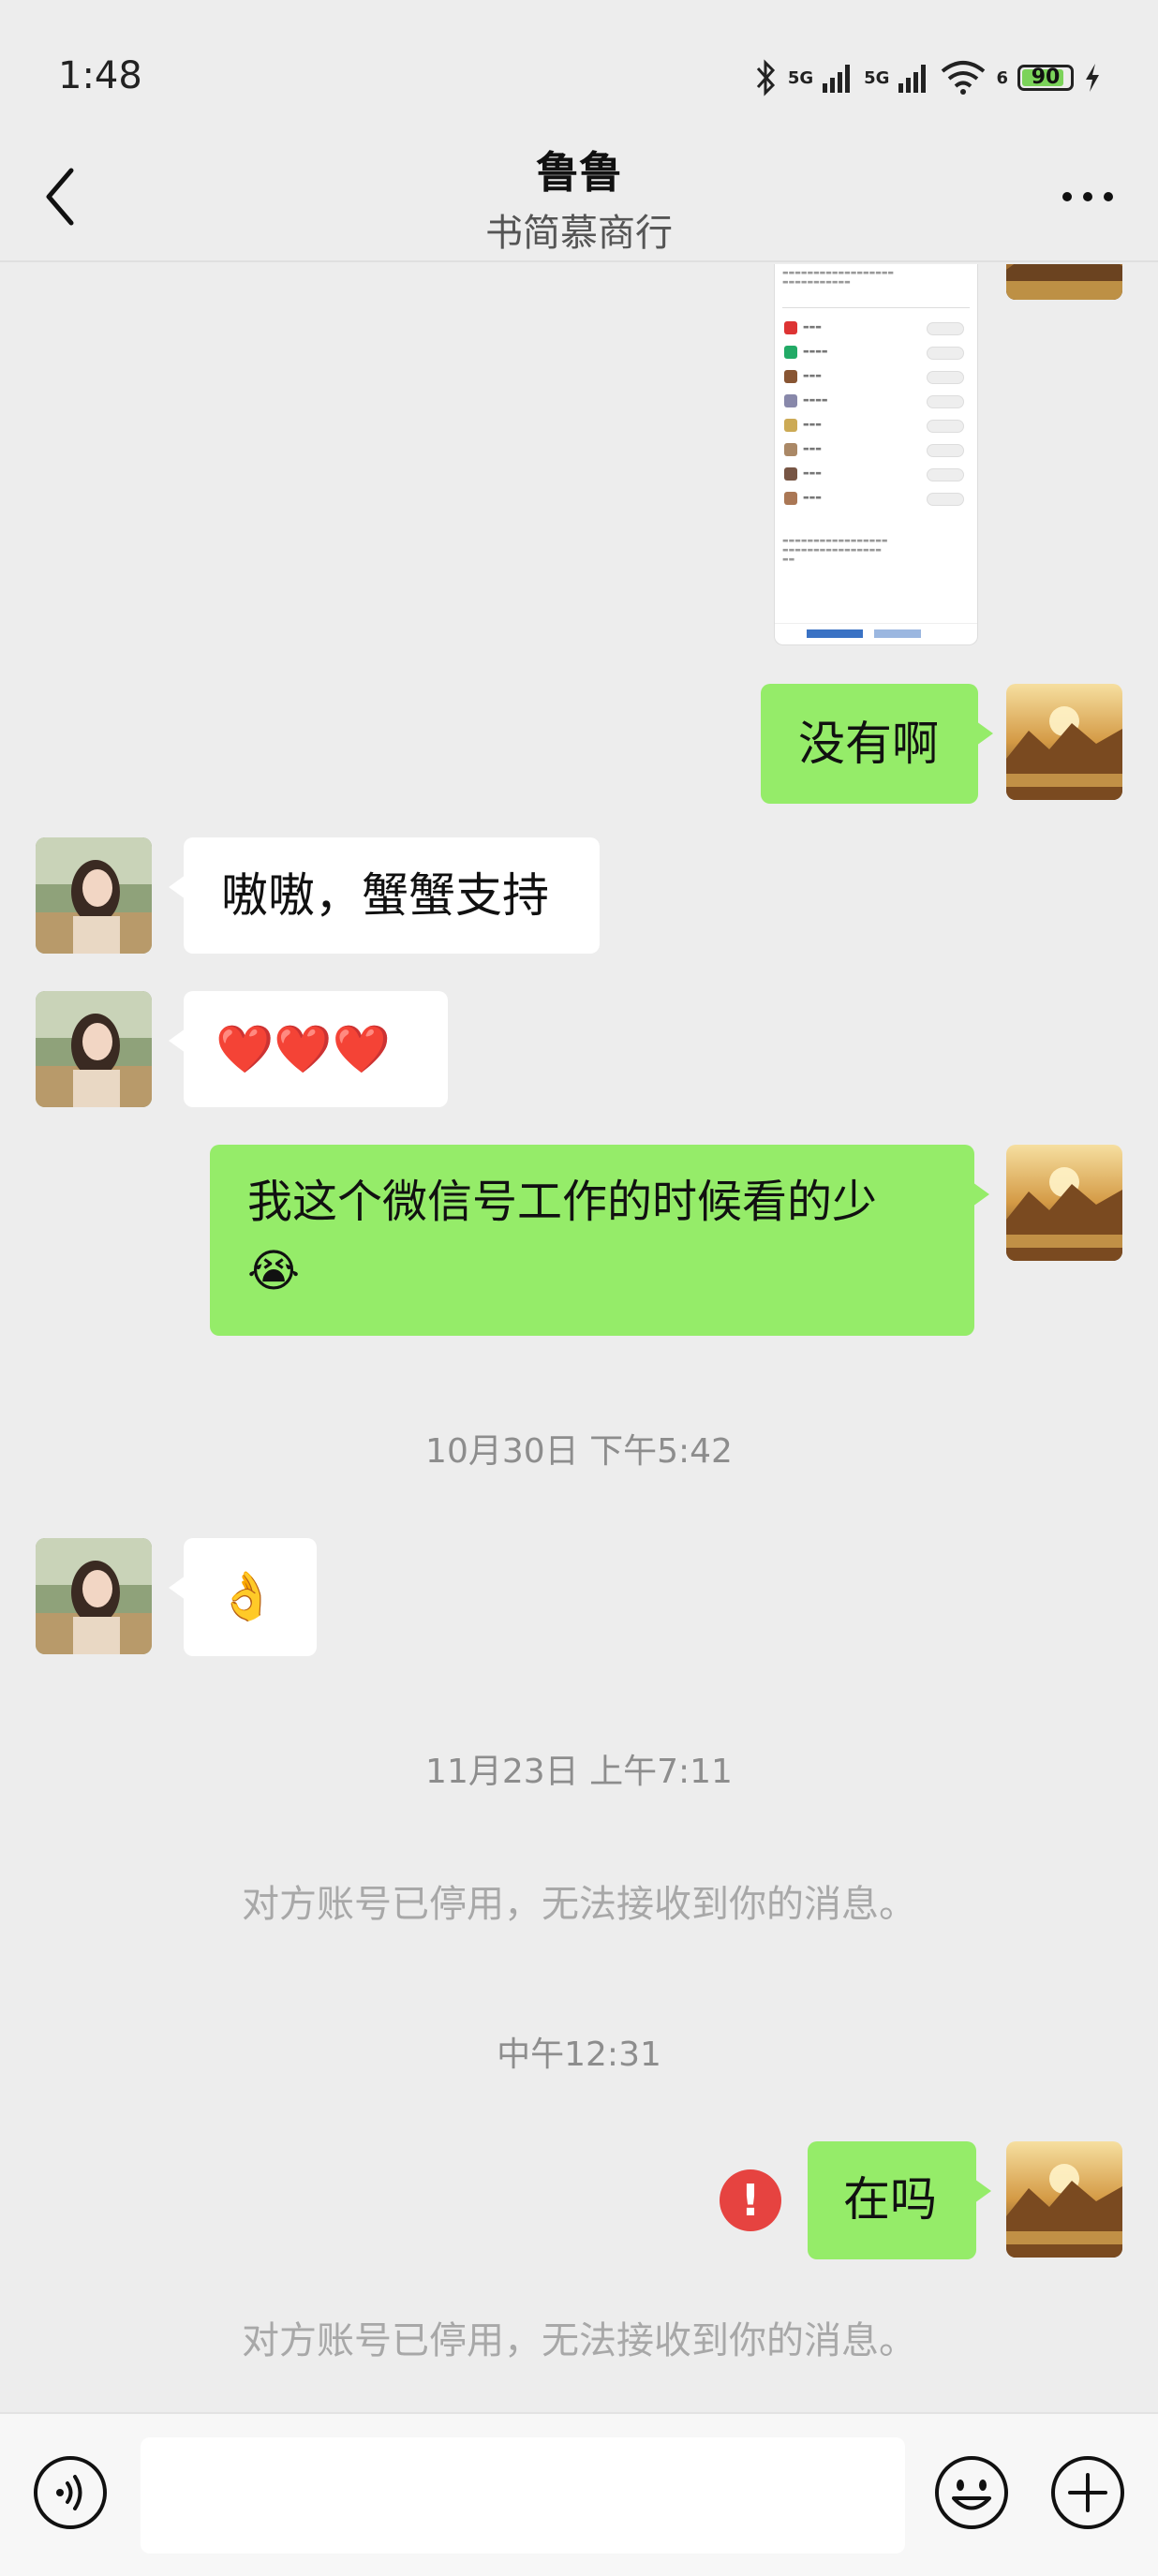 Image resolution: width=1158 pixels, height=2576 pixels. I want to click on header-divider, so click(579, 261).